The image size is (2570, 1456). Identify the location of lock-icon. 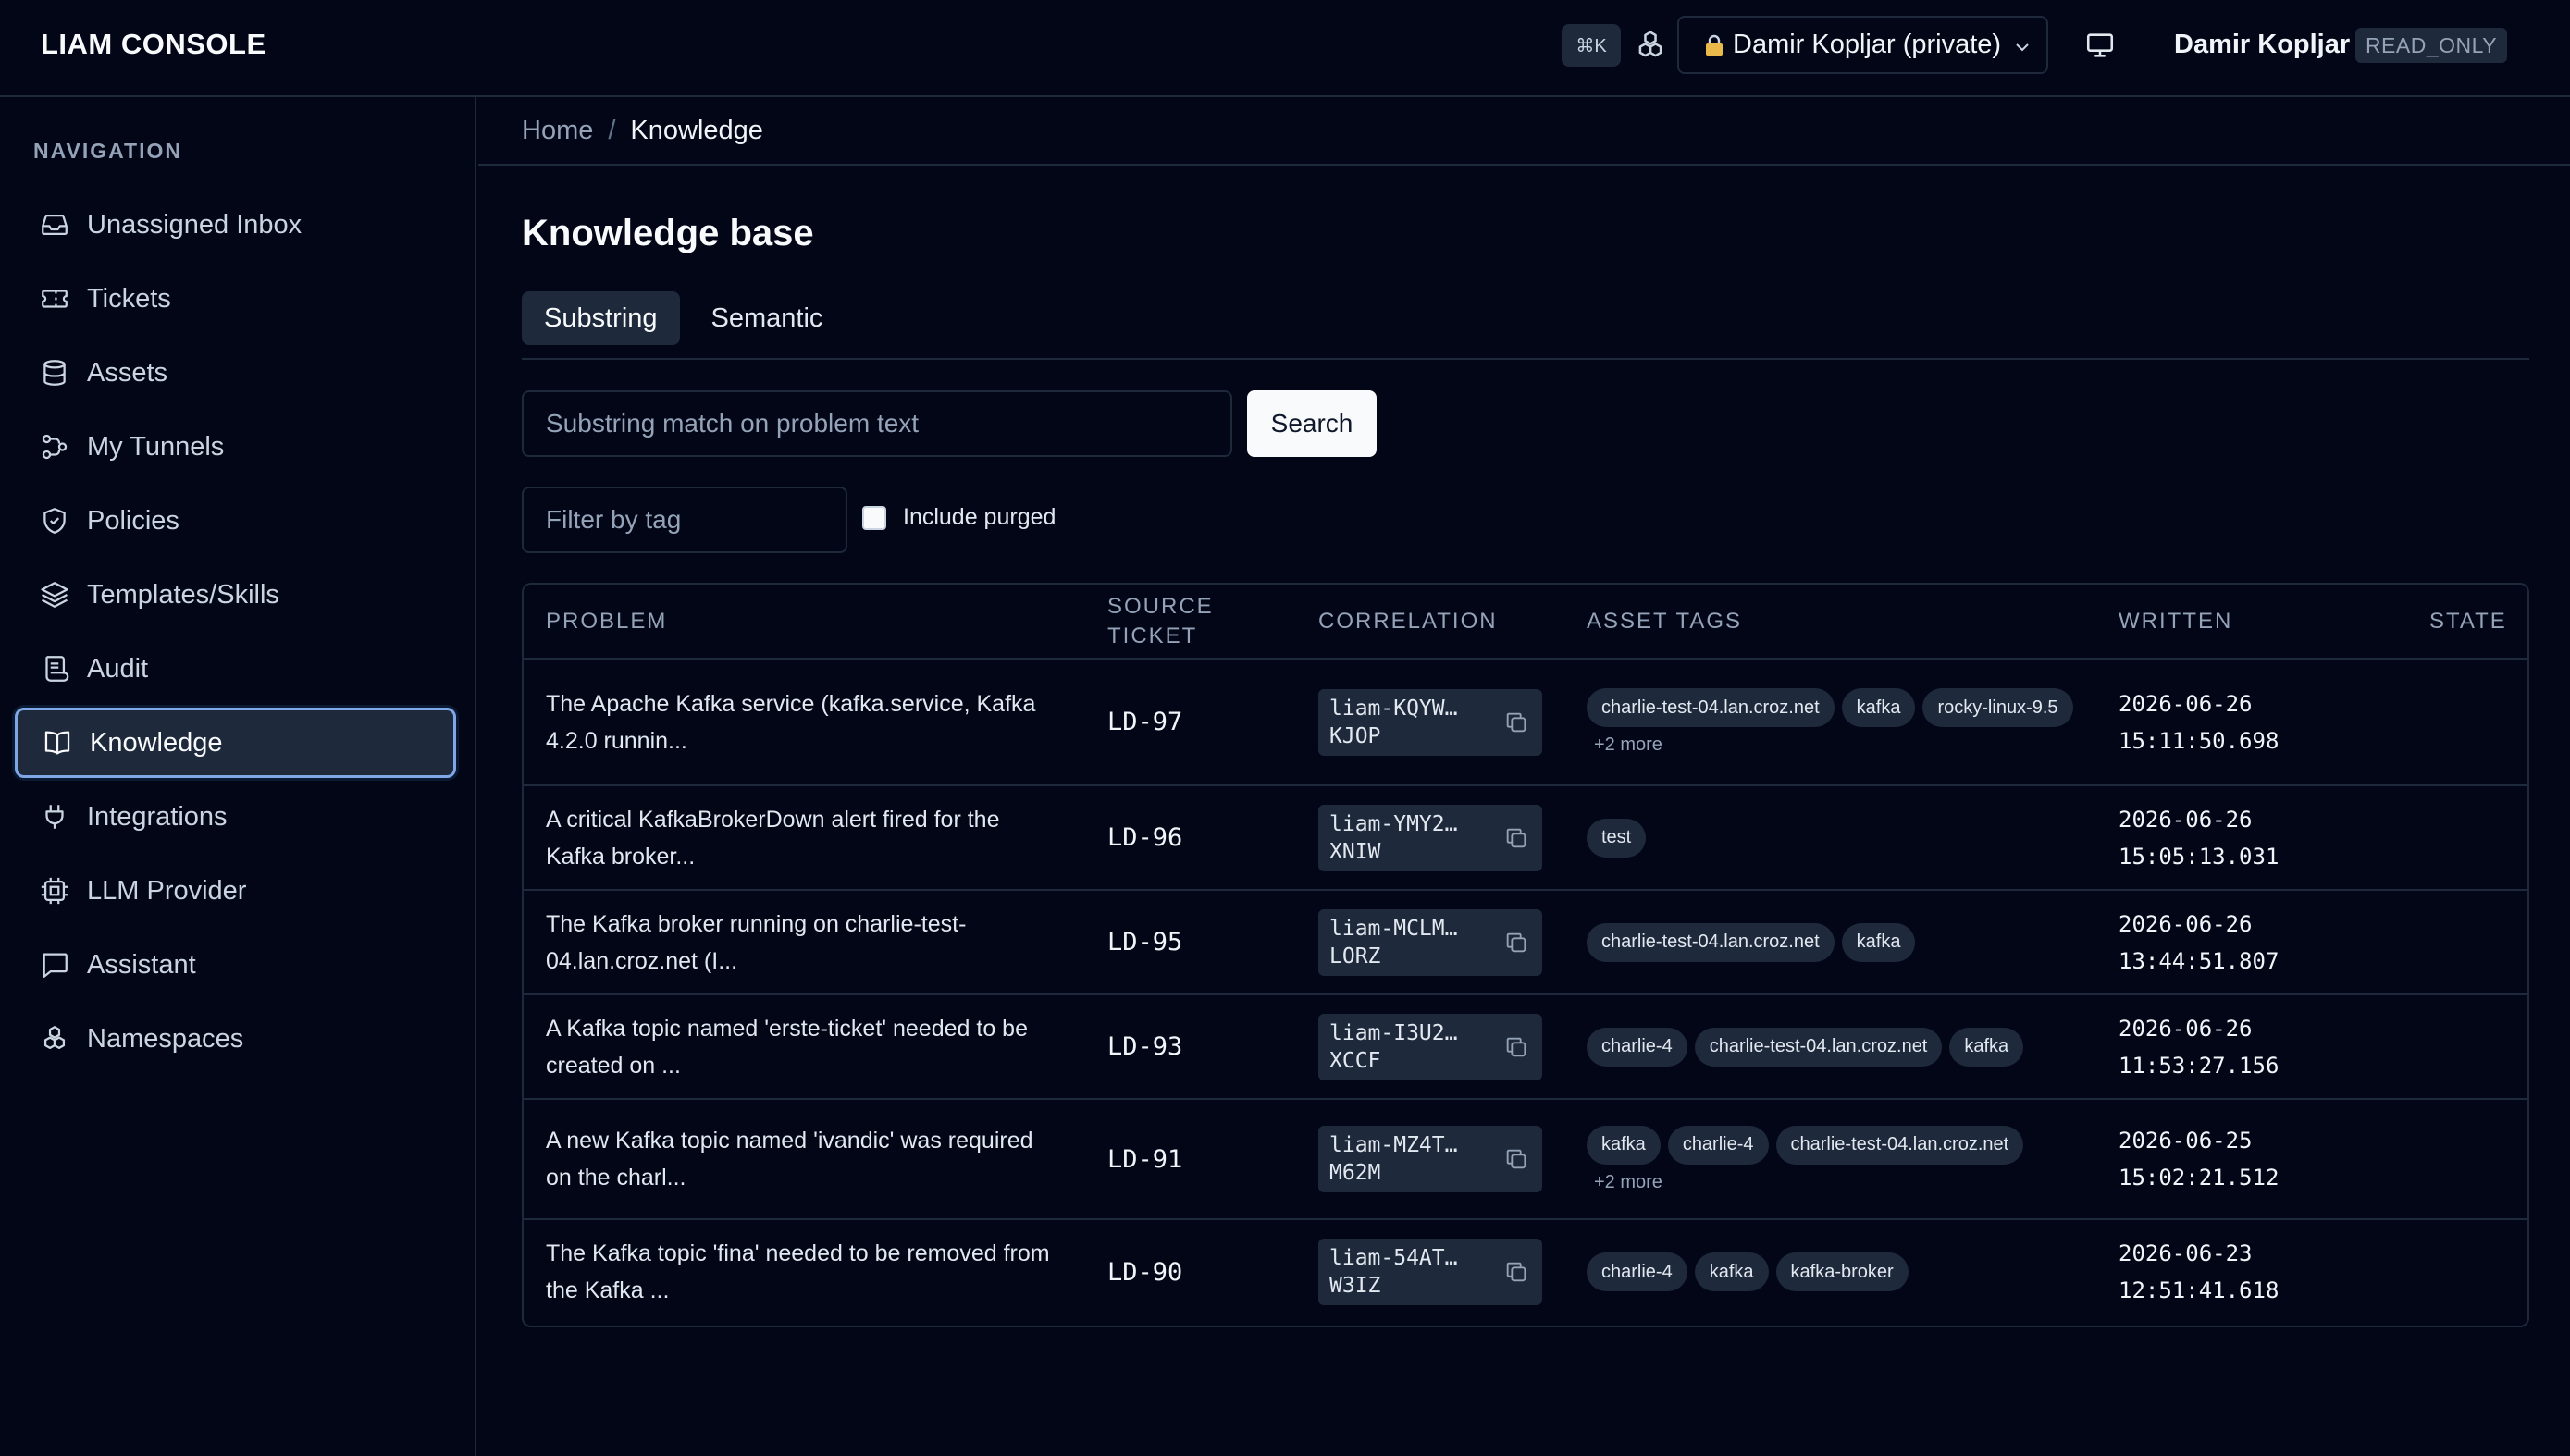
(1714, 45).